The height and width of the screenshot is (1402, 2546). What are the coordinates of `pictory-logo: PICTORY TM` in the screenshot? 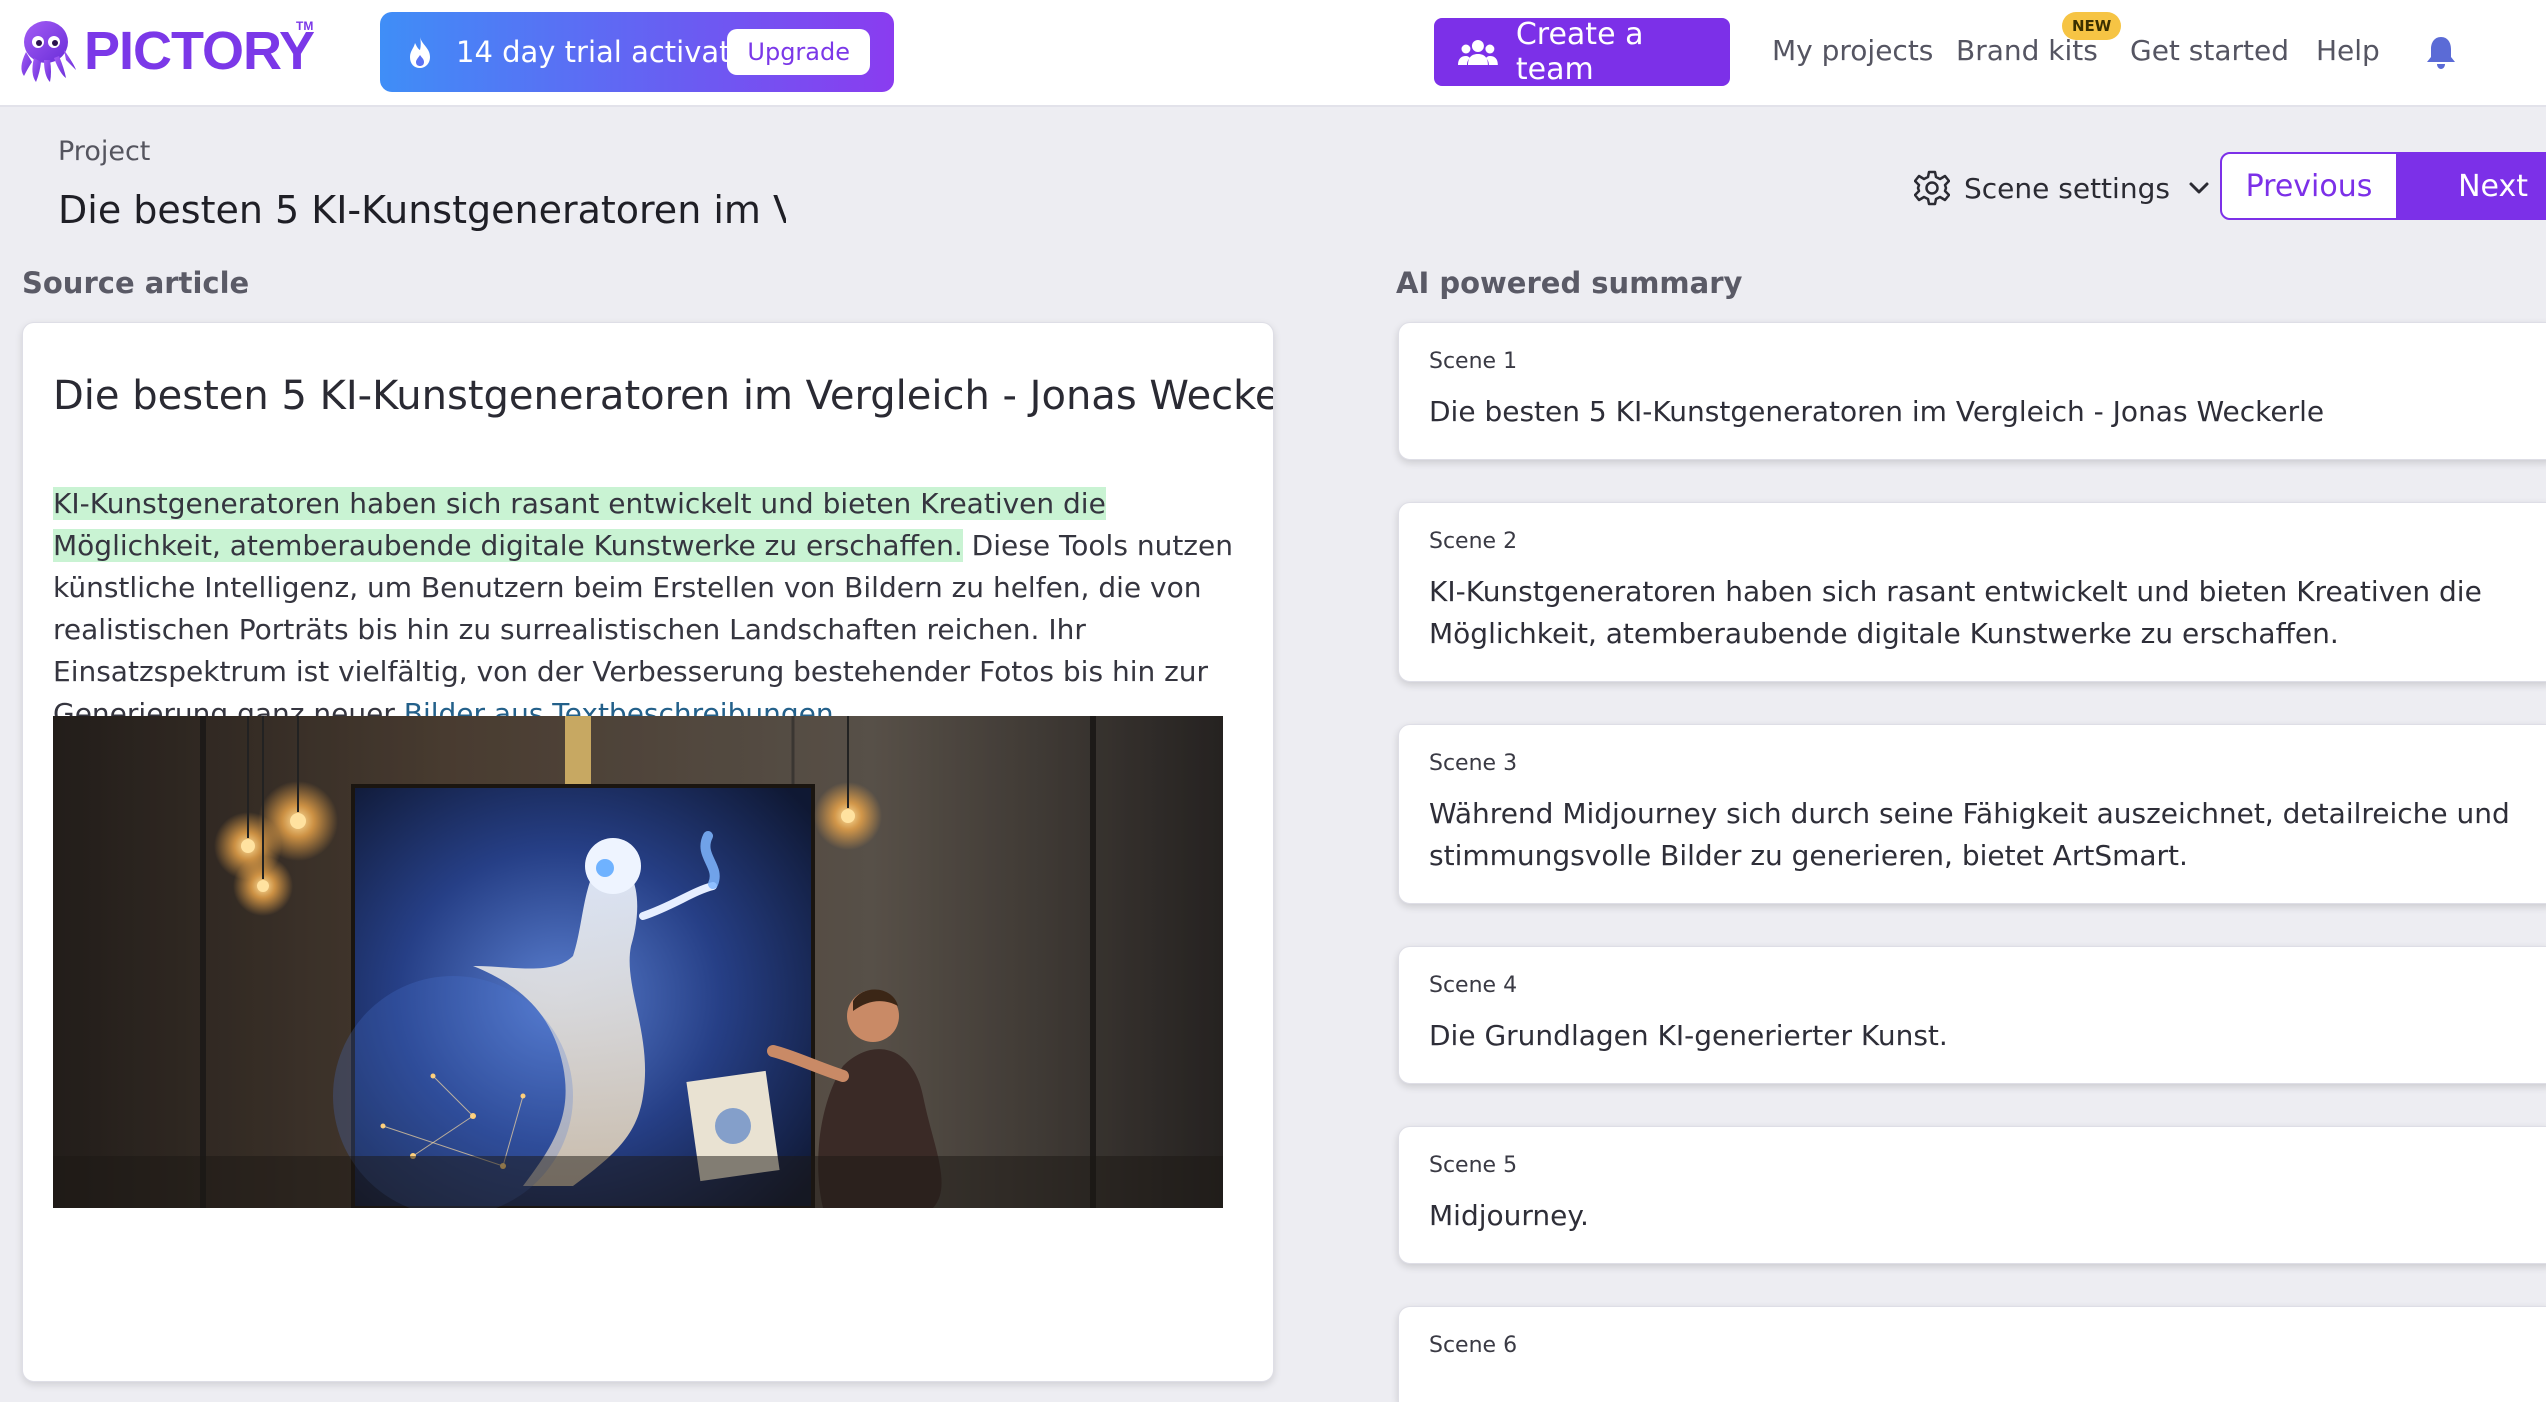 It's located at (164, 51).